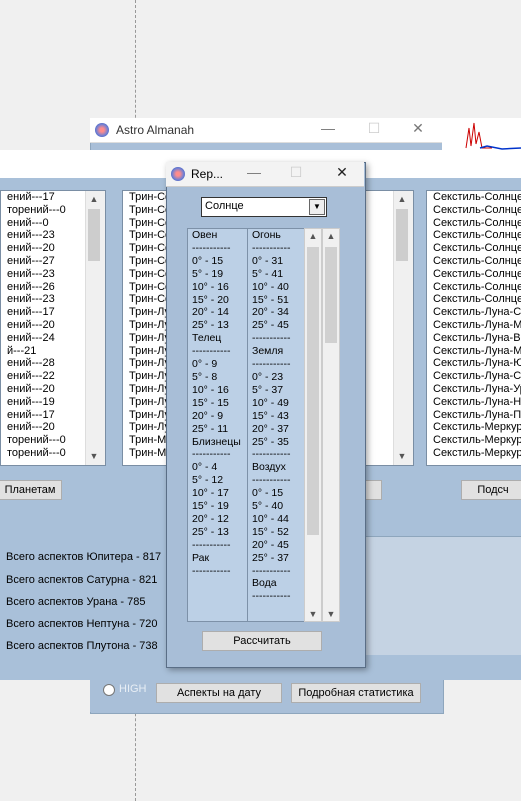  Describe the element at coordinates (270, 531) in the screenshot. I see `element-row: 15° - 52` at that location.